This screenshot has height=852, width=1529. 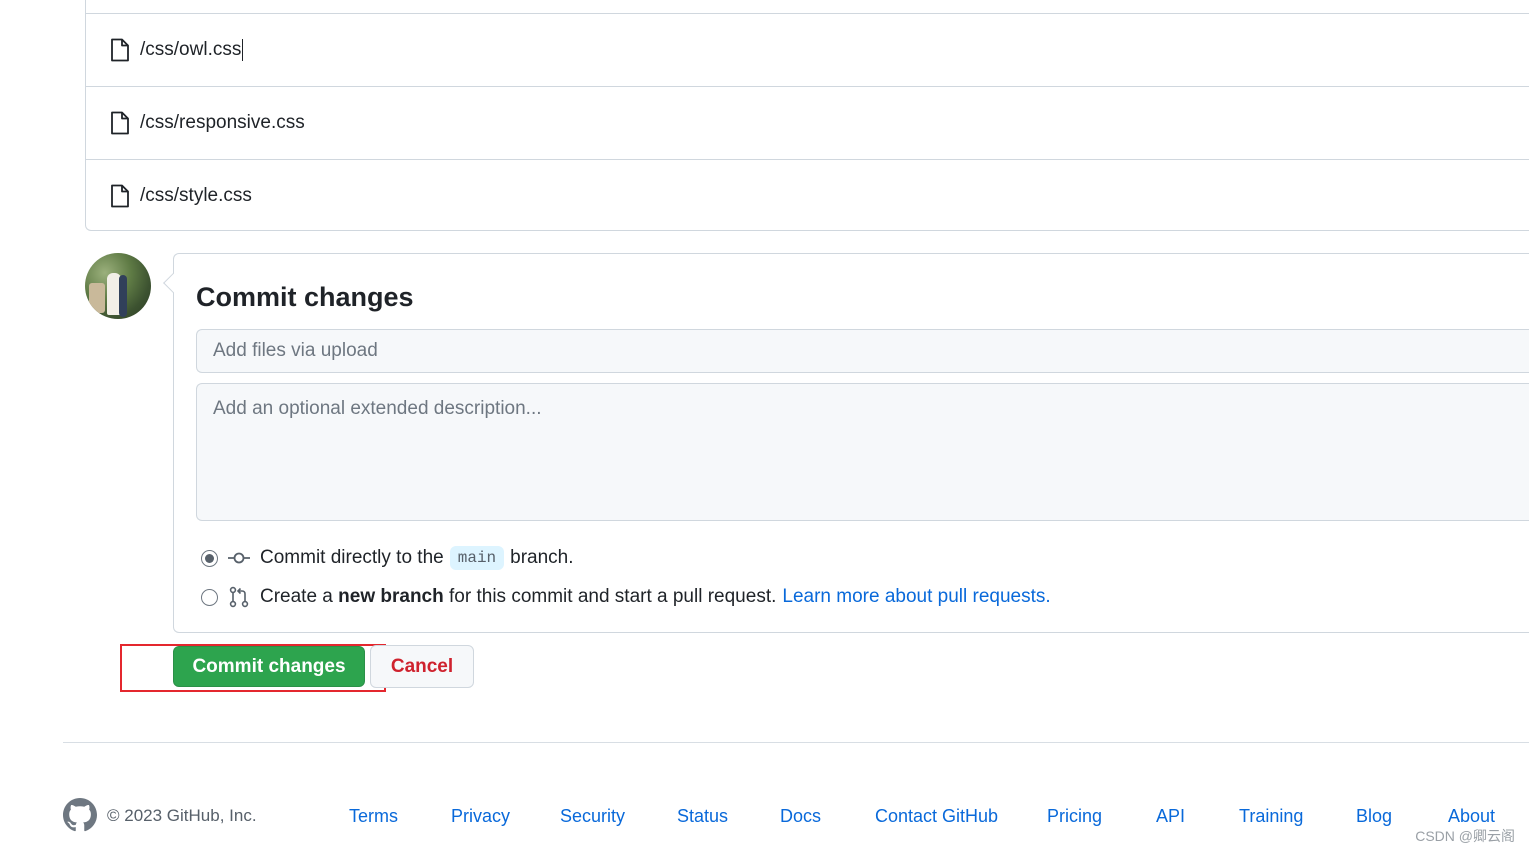 What do you see at coordinates (118, 286) in the screenshot?
I see `avatar` at bounding box center [118, 286].